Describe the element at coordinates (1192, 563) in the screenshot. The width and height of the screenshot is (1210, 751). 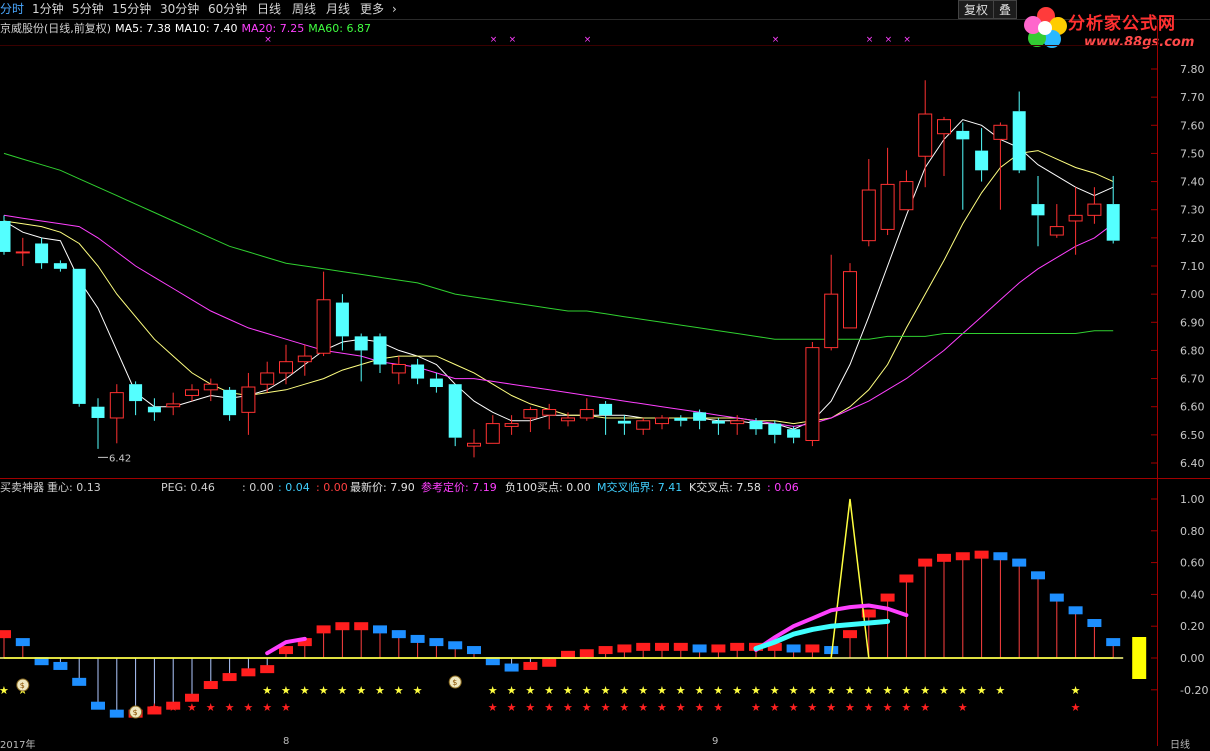
I see `ind-tick-label: 0.60` at that location.